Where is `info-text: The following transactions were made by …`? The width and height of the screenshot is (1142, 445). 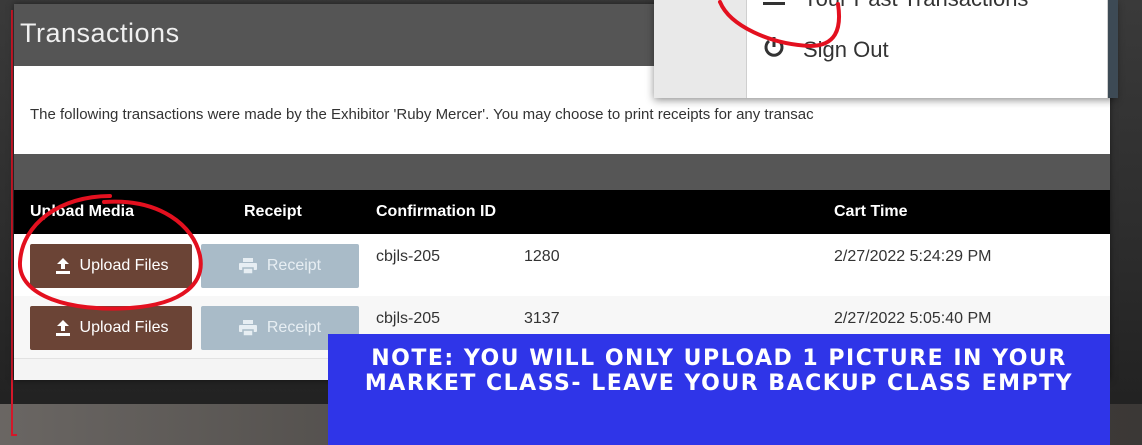 info-text: The following transactions were made by … is located at coordinates (422, 114).